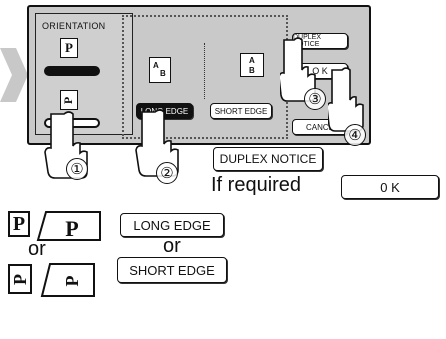 This screenshot has height=339, width=446. I want to click on portrait-doc-icon: P, so click(19, 224).